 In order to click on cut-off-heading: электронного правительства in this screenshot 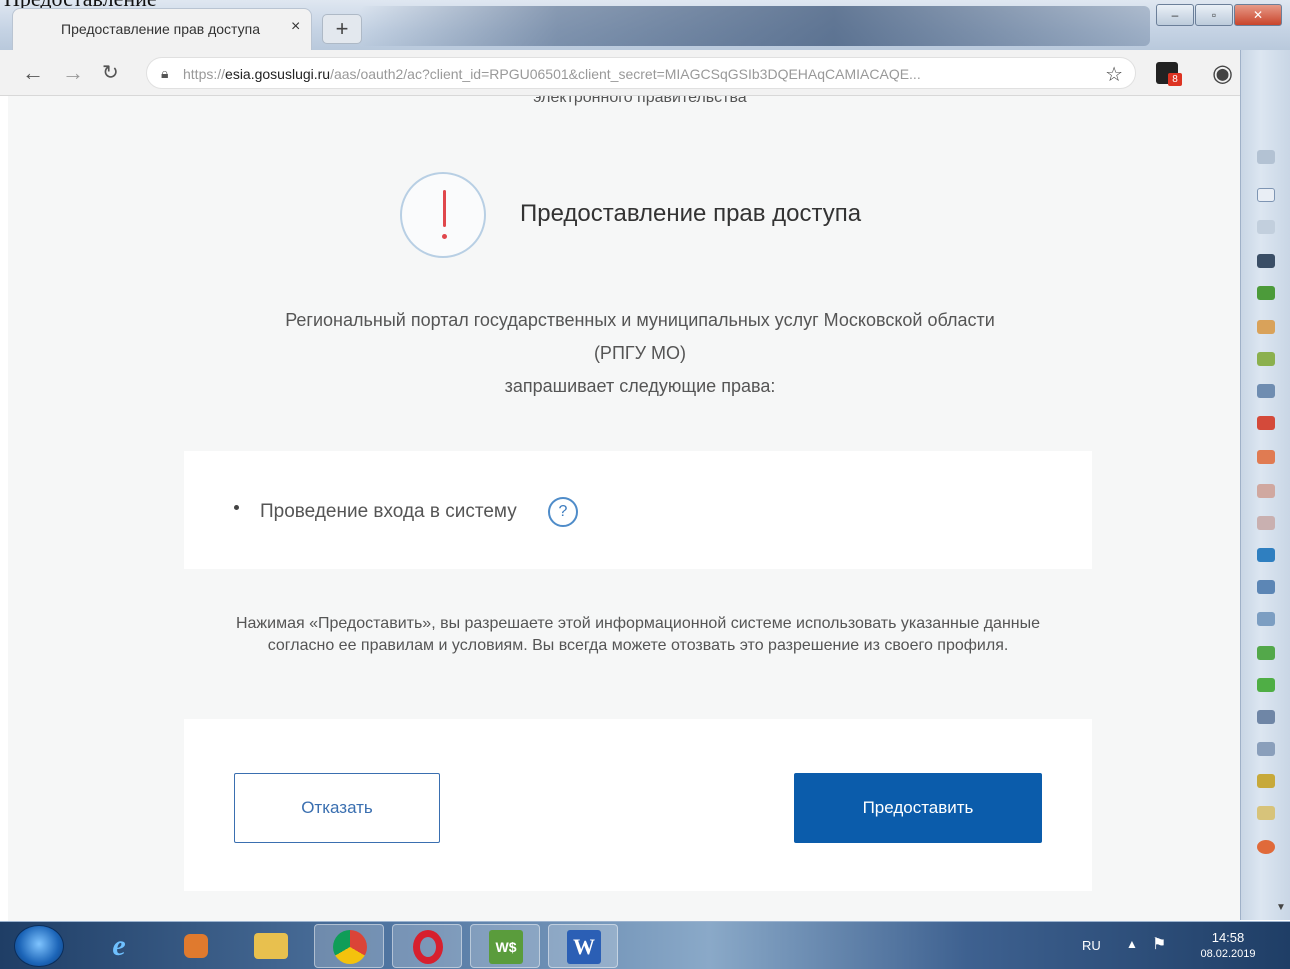, I will do `click(640, 101)`.